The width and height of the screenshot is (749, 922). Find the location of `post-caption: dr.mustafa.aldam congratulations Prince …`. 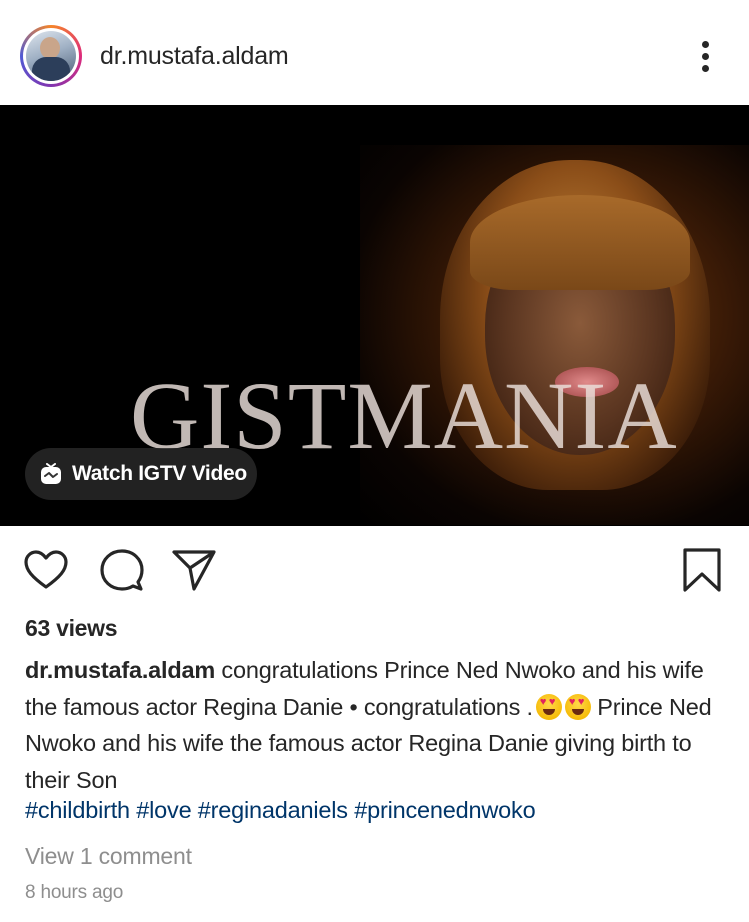

post-caption: dr.mustafa.aldam congratulations Prince … is located at coordinates (375, 725).